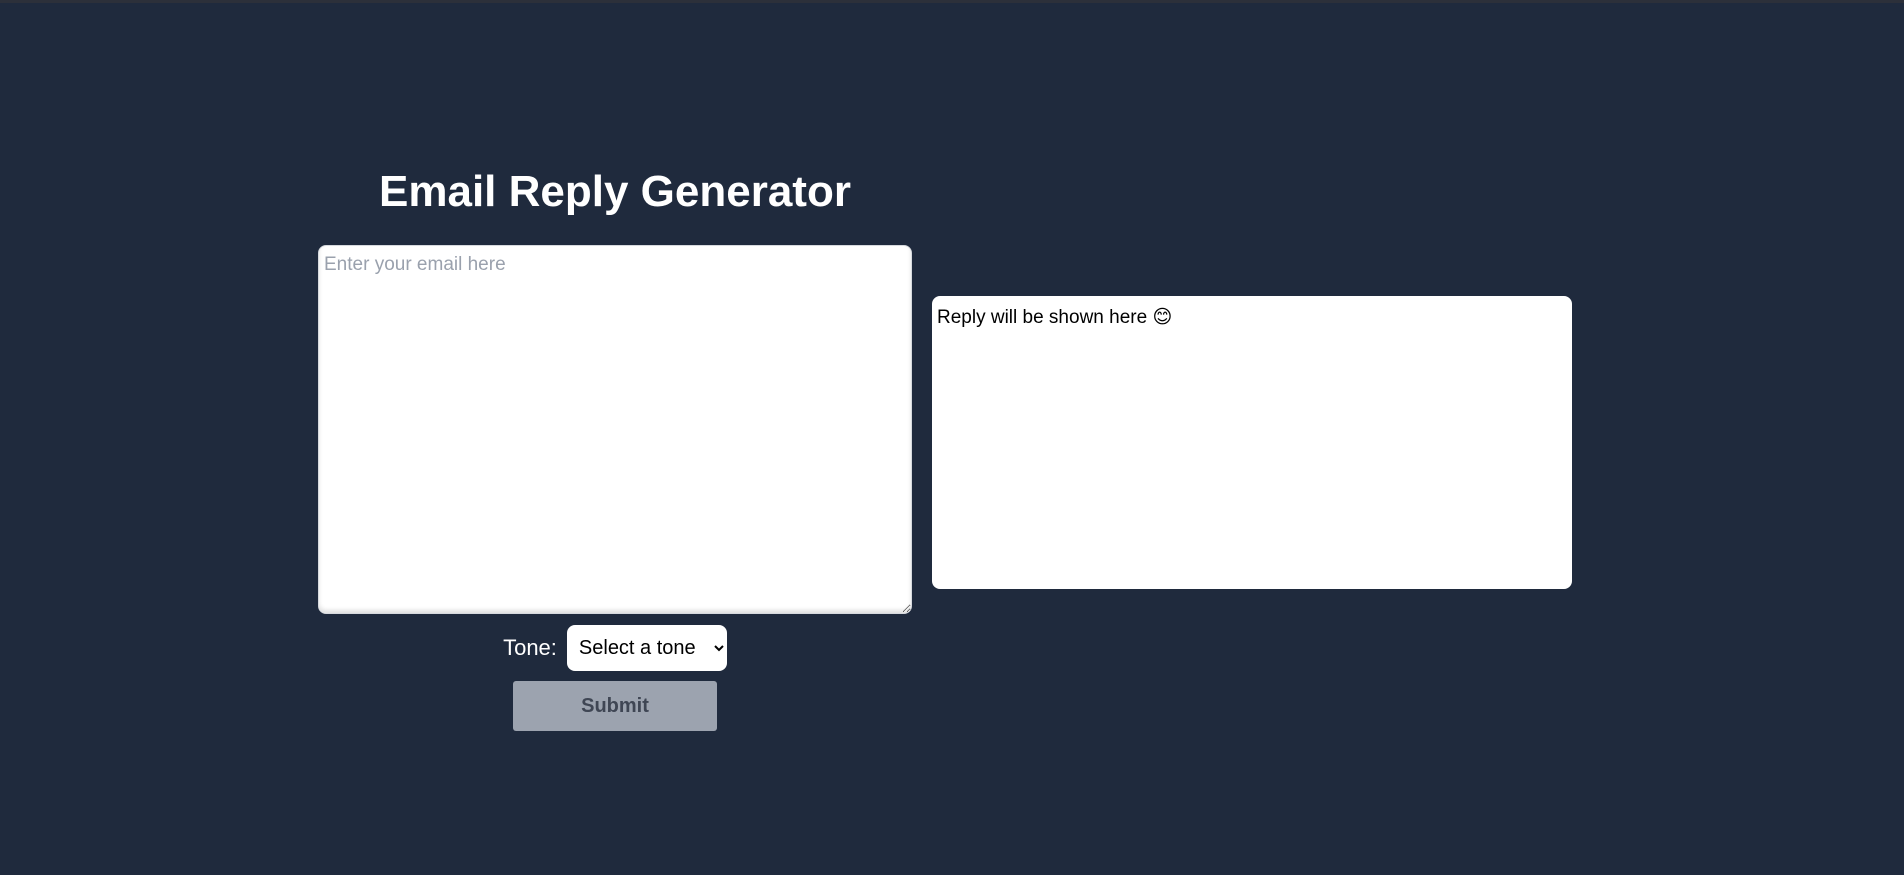 The image size is (1904, 875). I want to click on page-title: Email Reply Generator, so click(615, 191).